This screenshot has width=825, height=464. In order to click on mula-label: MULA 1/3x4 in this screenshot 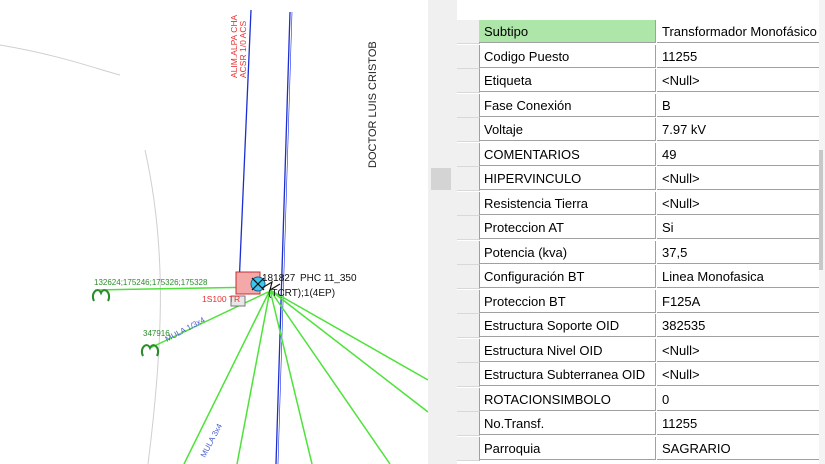, I will do `click(185, 329)`.